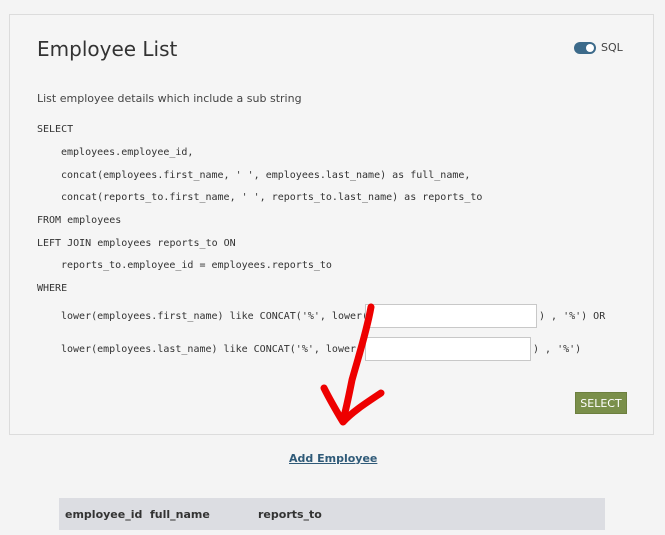  I want to click on column-header-reports-to: reports_to, so click(290, 514).